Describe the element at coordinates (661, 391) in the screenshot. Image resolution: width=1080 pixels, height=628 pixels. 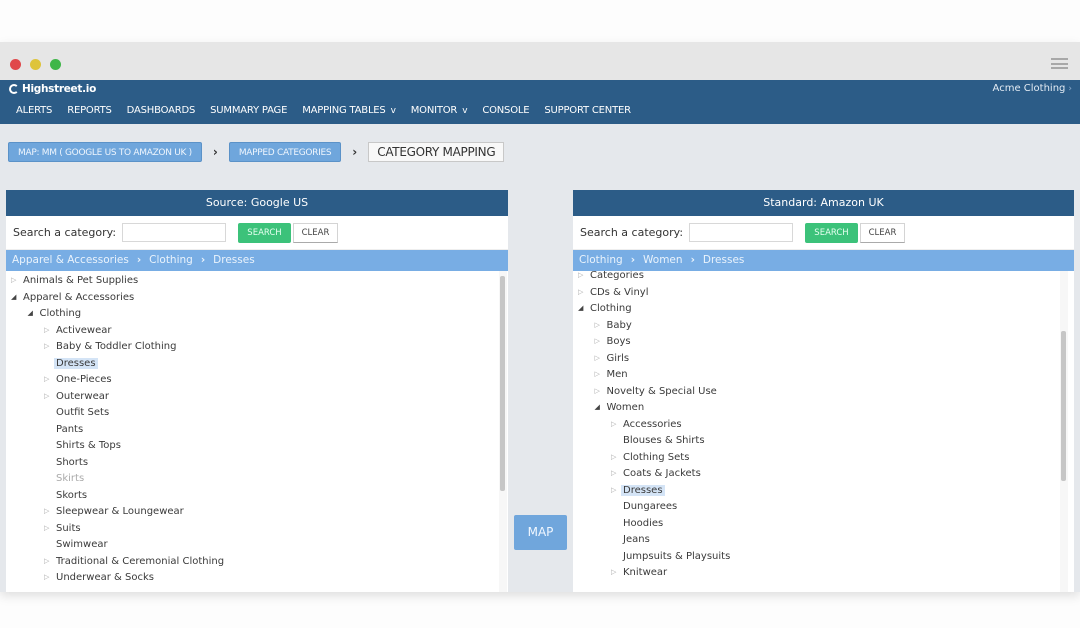
I see `tree-node-label: Novelty & Special Use` at that location.